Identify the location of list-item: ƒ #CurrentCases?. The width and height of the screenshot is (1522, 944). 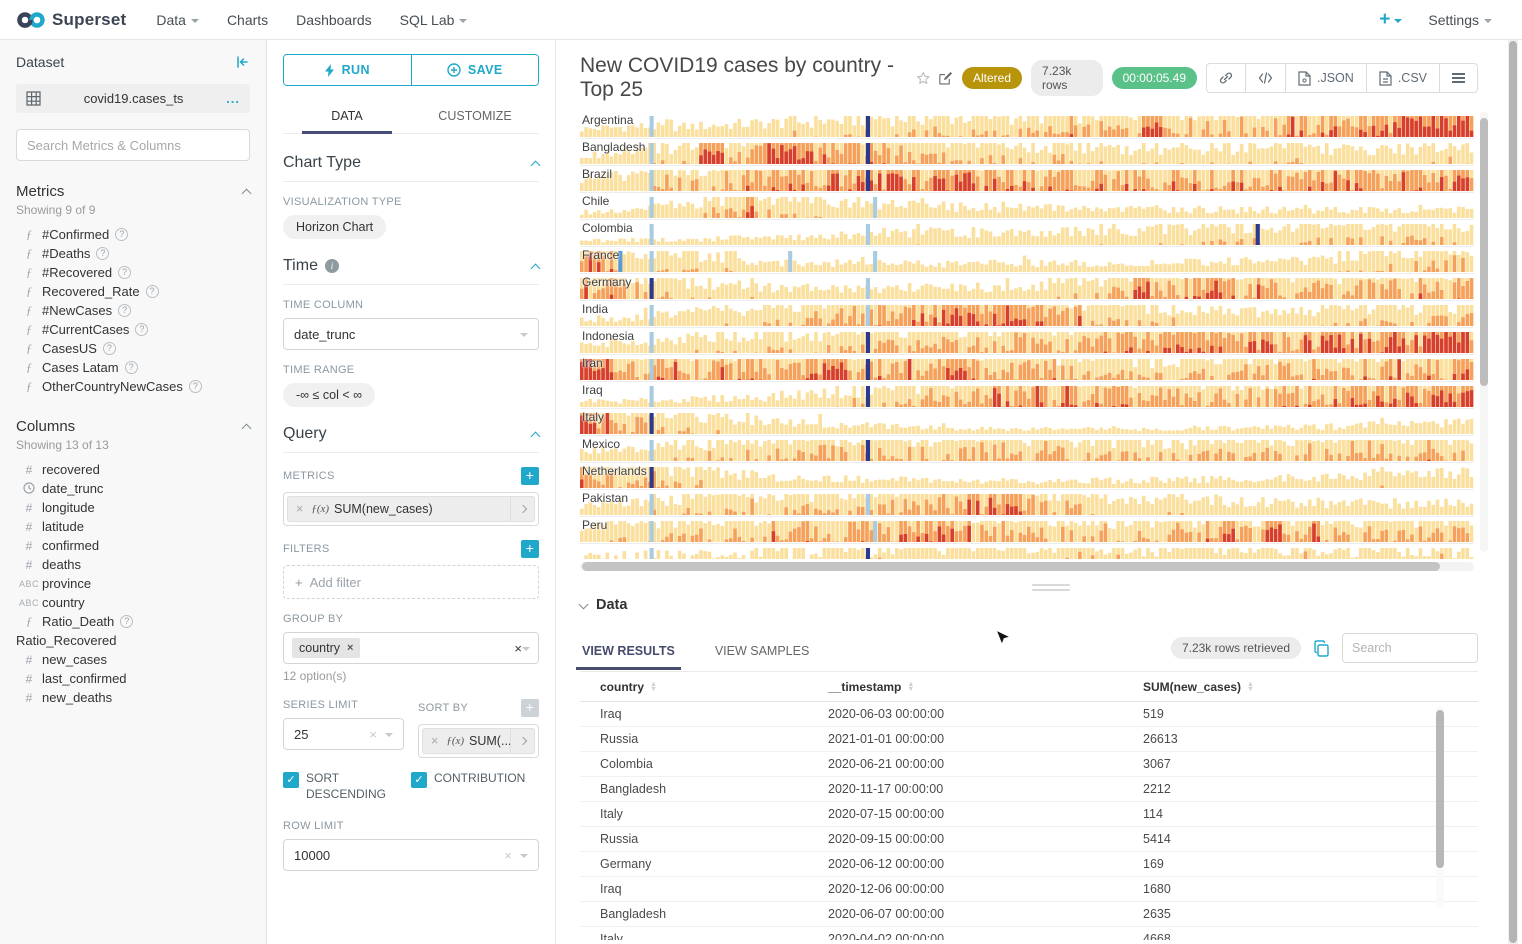
(133, 329).